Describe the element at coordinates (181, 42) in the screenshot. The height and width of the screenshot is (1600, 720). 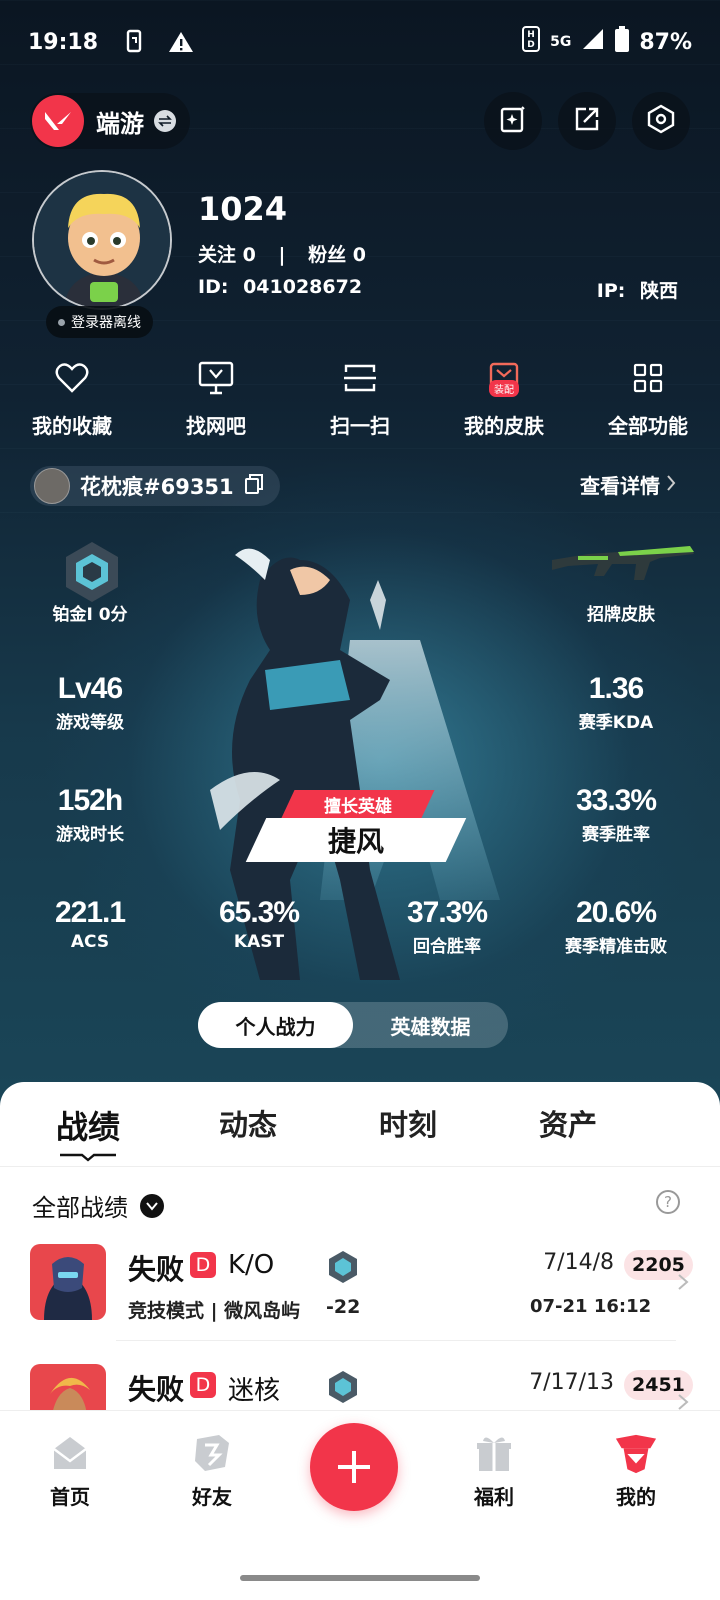
I see `warning-icon` at that location.